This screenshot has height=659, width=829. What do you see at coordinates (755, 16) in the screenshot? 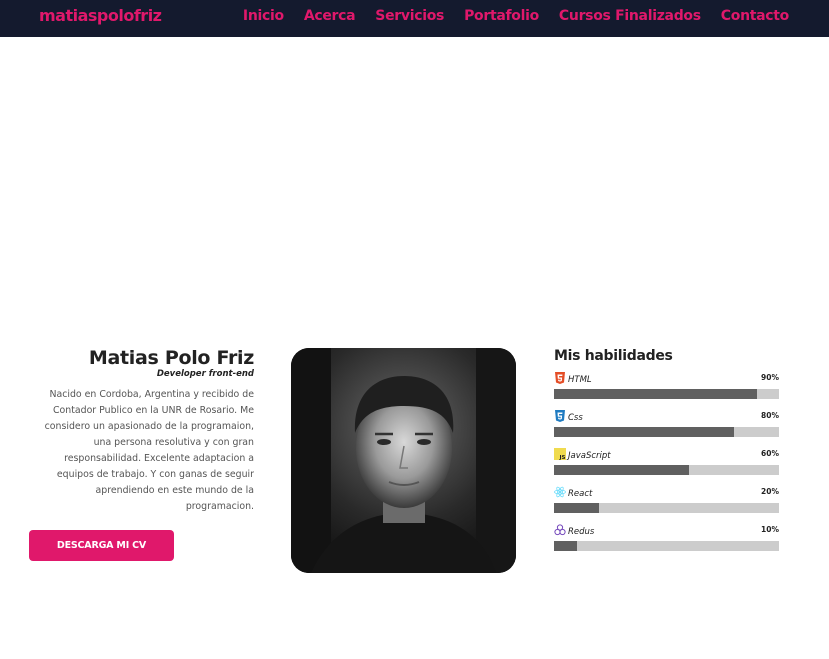
I see `nav-link-contacto: Contacto` at bounding box center [755, 16].